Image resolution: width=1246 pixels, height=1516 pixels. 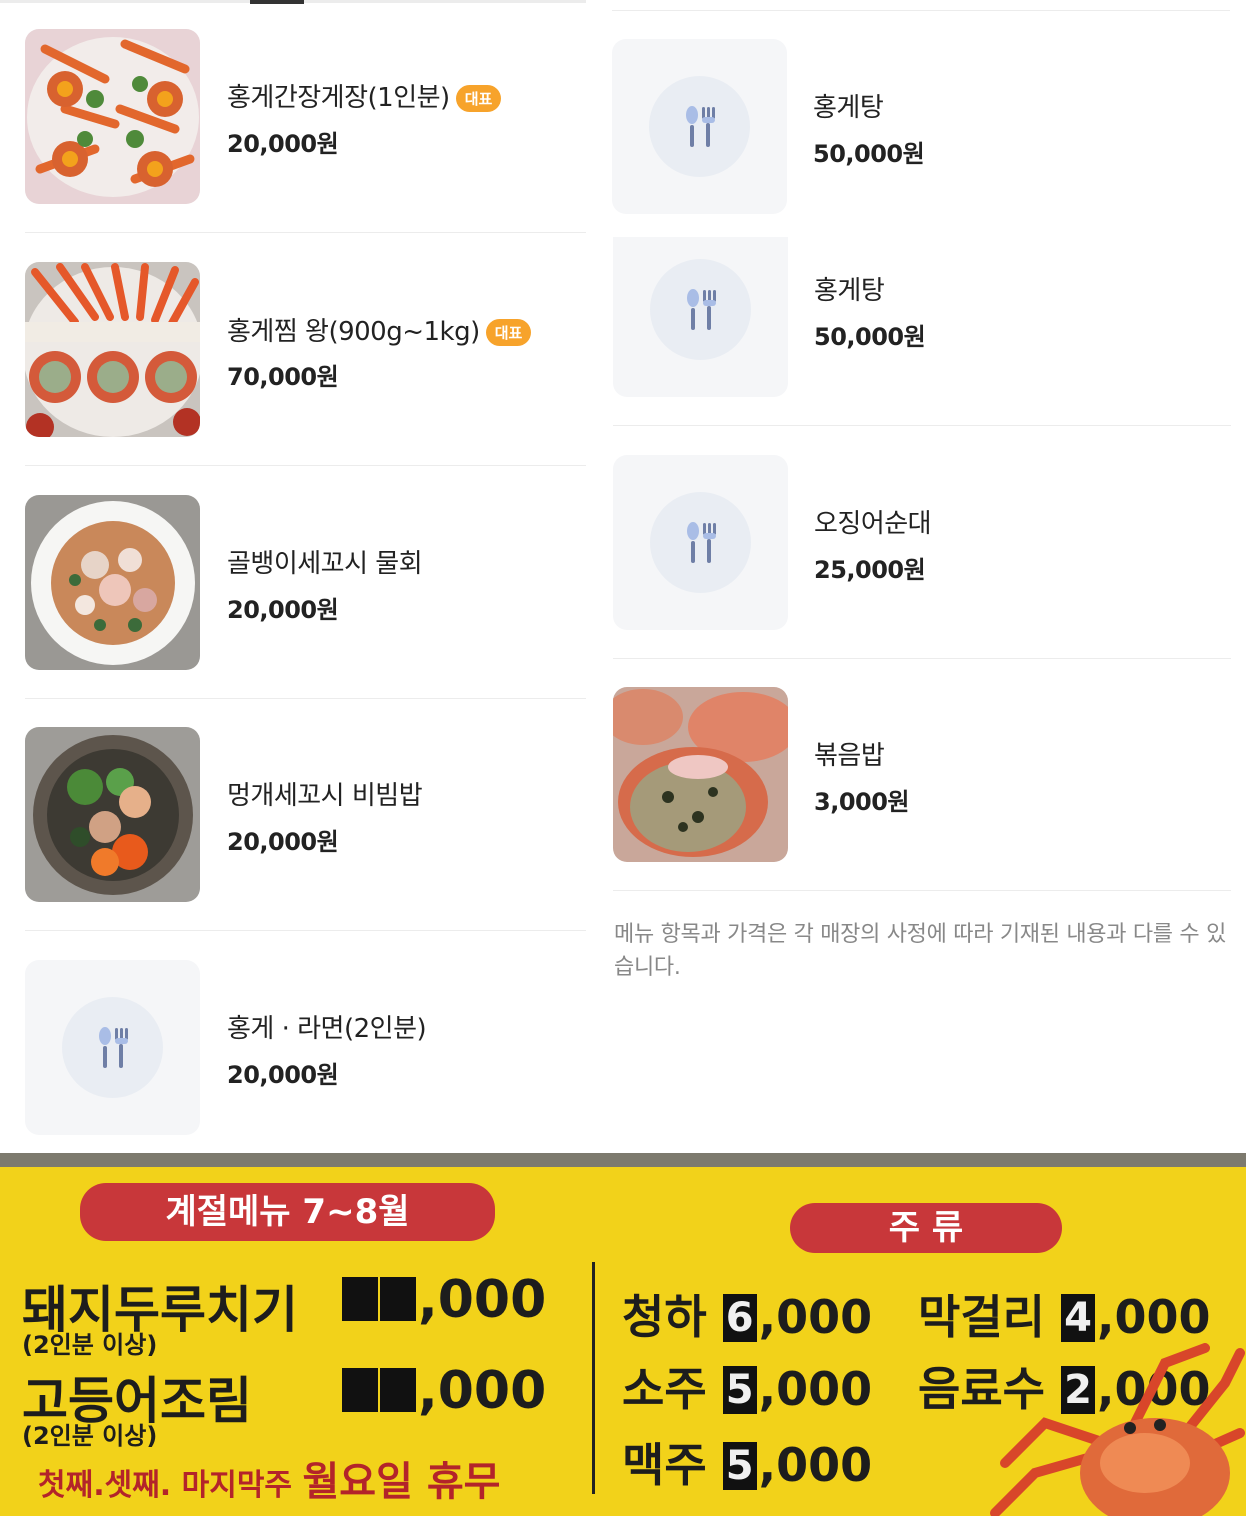 What do you see at coordinates (926, 1228) in the screenshot?
I see `drinks-pill: 주 류` at bounding box center [926, 1228].